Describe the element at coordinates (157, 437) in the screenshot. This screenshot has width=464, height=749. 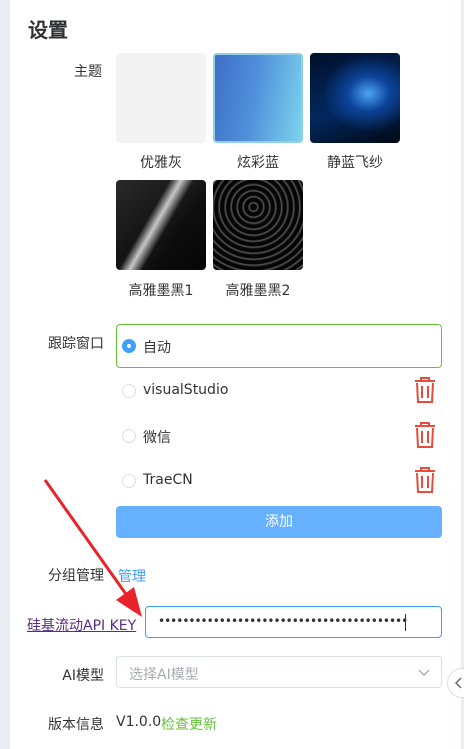
I see `tracking-option-label: 微信` at that location.